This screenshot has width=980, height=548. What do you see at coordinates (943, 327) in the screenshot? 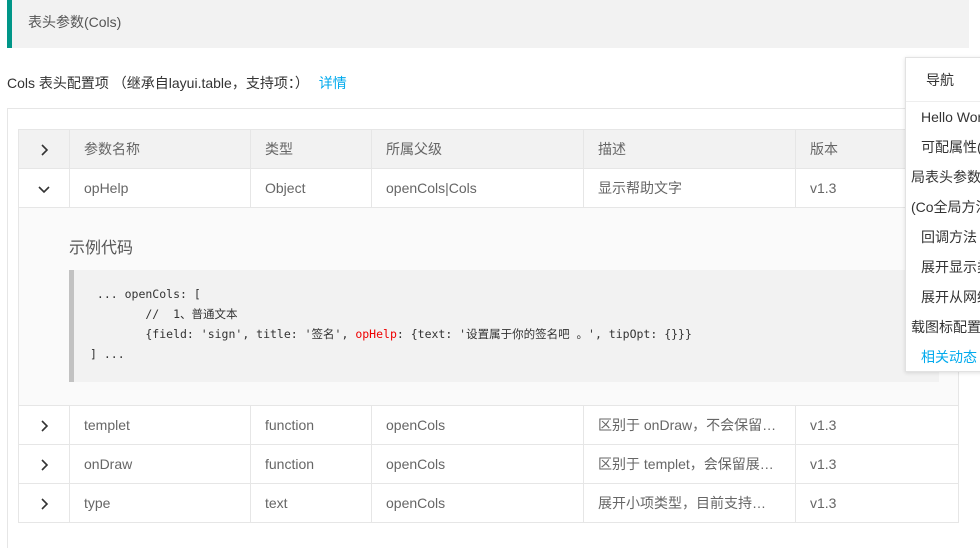
I see `nav-item-icon-config: 载图标配置` at bounding box center [943, 327].